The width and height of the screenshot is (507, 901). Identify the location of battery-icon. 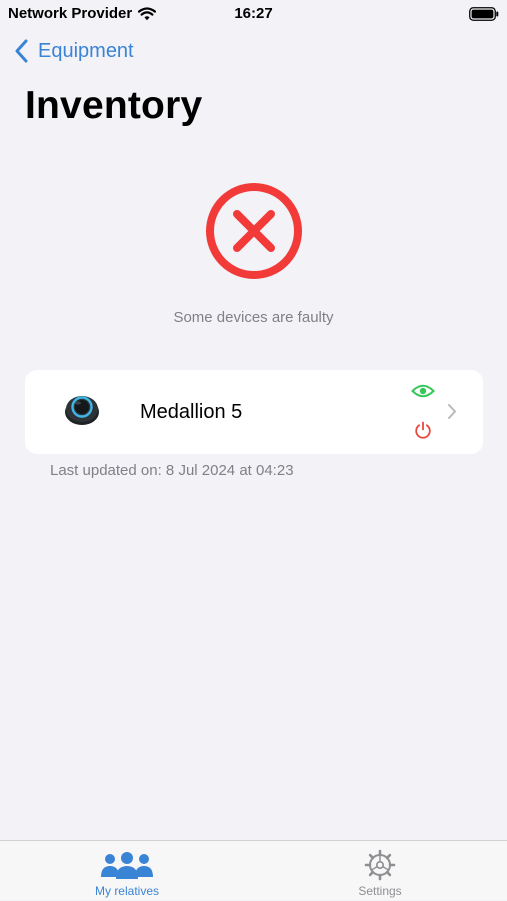
(484, 14).